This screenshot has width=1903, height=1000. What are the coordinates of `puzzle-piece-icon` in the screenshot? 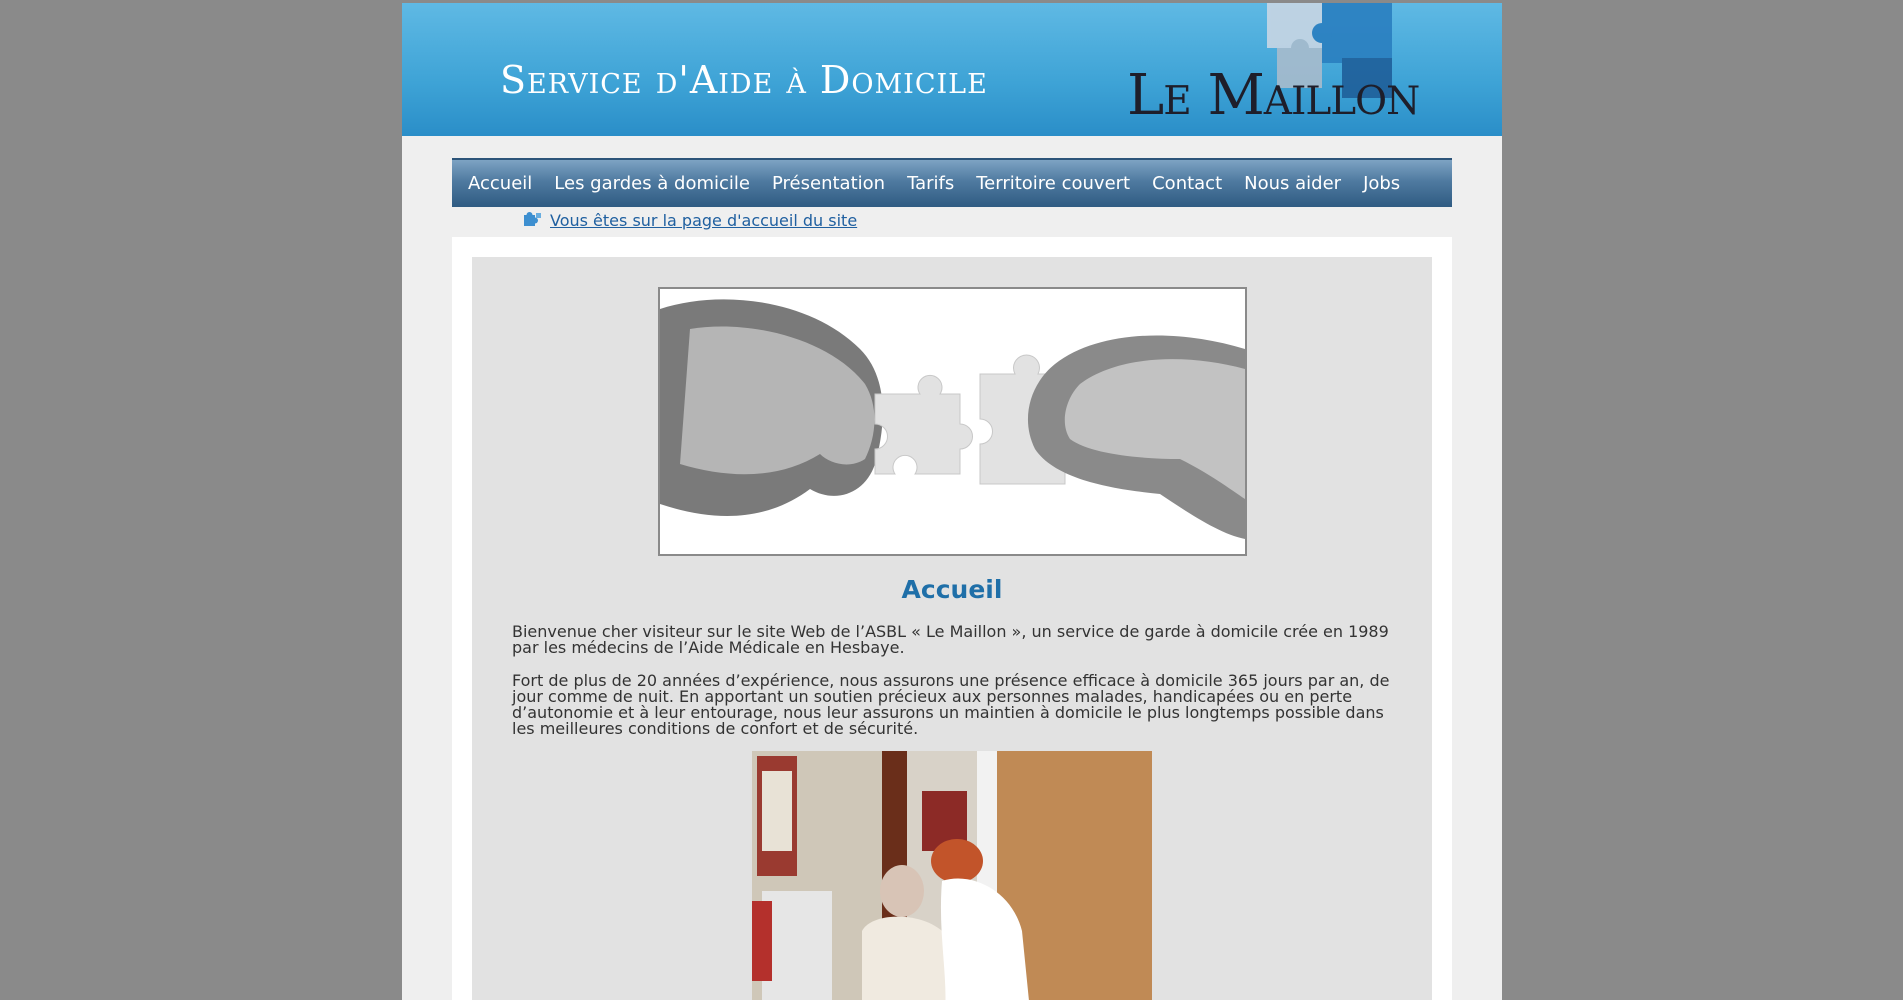 It's located at (532, 219).